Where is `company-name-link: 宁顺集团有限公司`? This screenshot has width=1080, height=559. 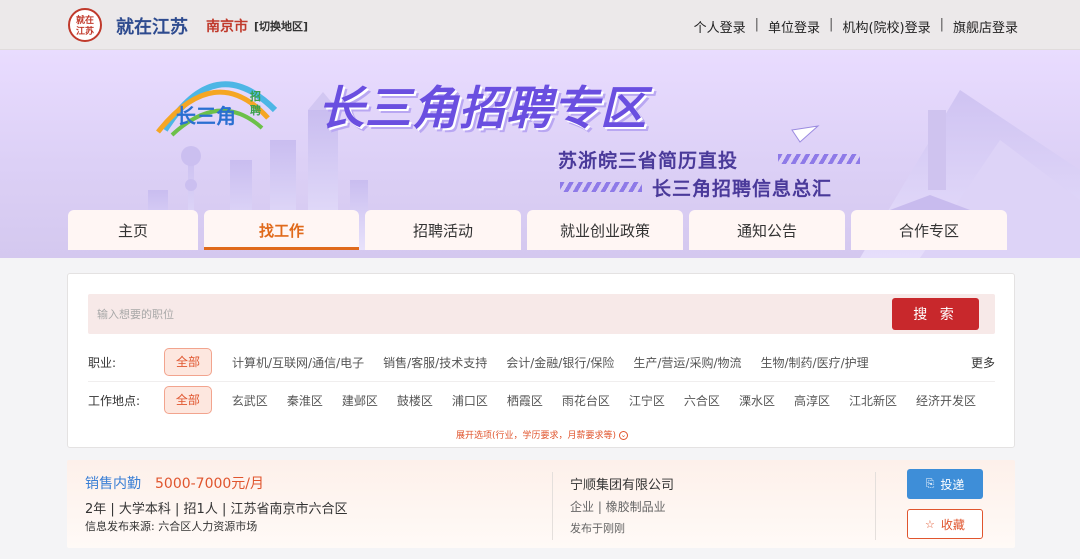
company-name-link: 宁顺集团有限公司 is located at coordinates (622, 483).